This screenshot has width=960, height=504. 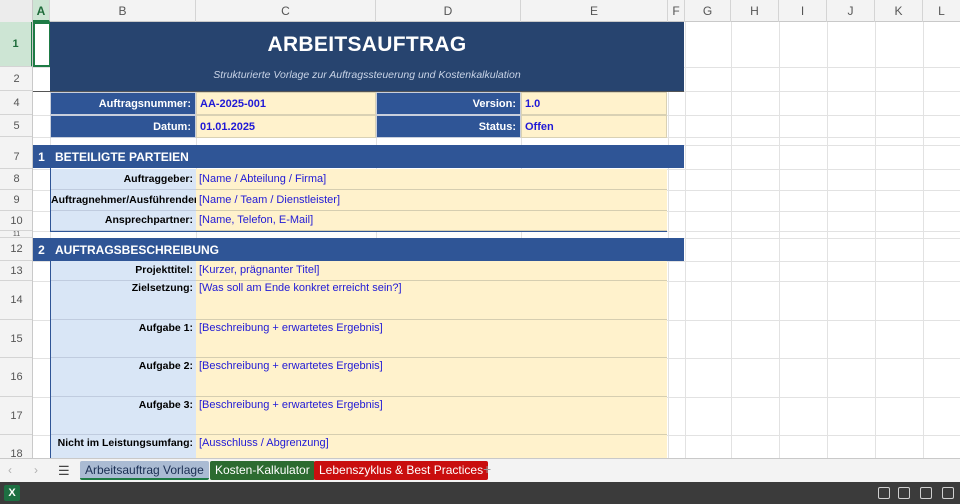 I want to click on row-header-17: 17, so click(x=16, y=416).